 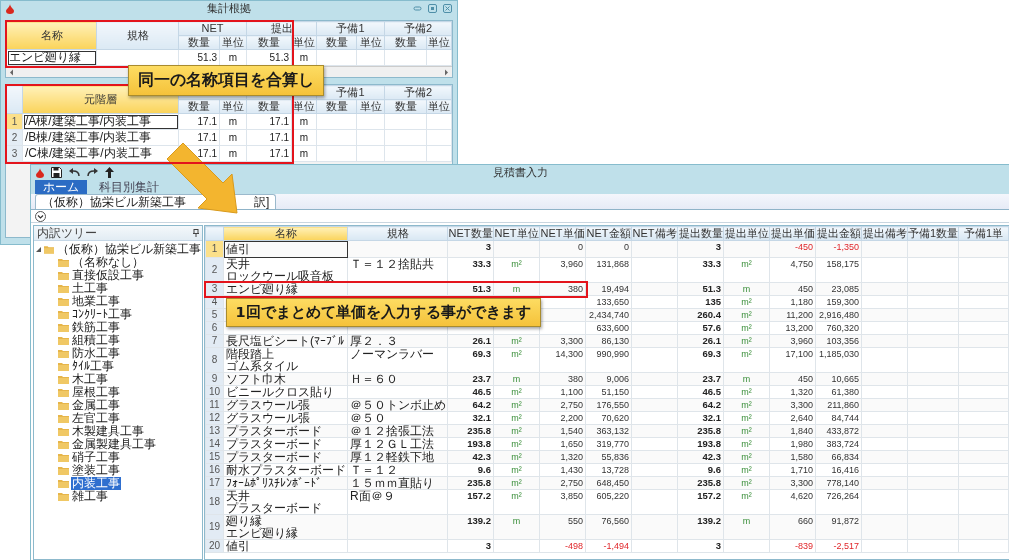 I want to click on table-cell: 158,175, so click(x=838, y=270).